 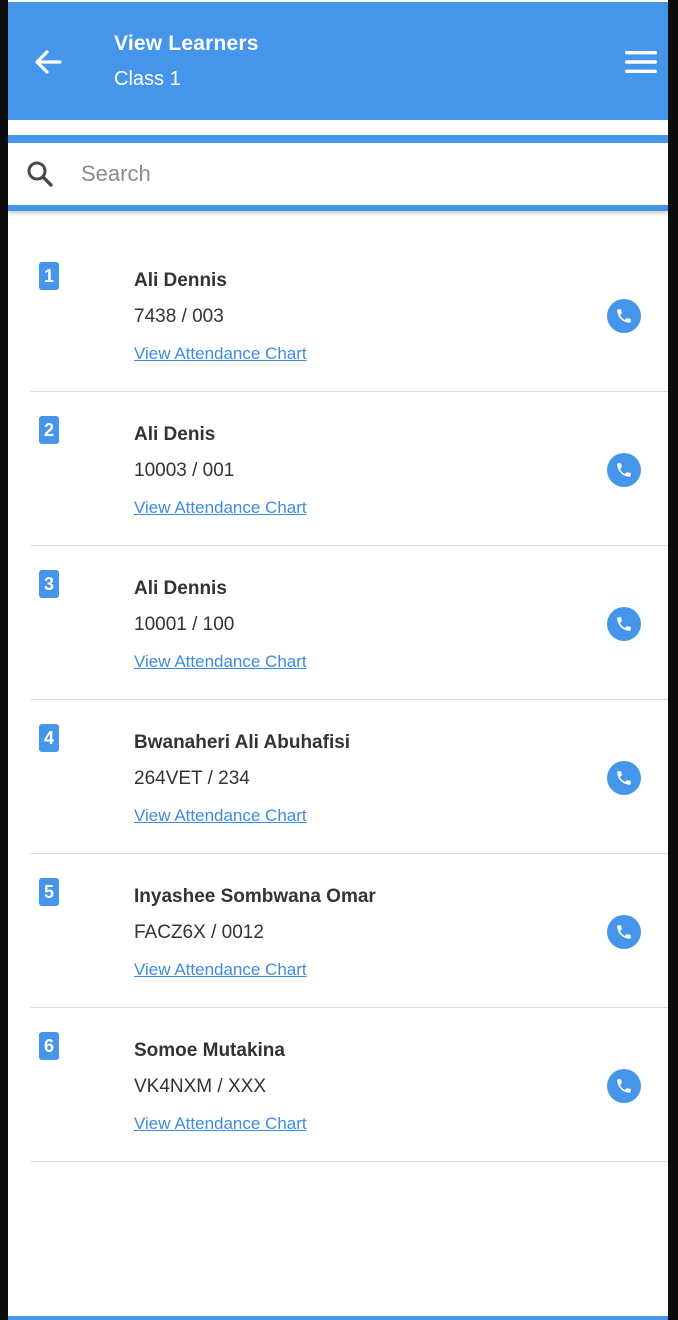 What do you see at coordinates (338, 1318) in the screenshot?
I see `bottom-border` at bounding box center [338, 1318].